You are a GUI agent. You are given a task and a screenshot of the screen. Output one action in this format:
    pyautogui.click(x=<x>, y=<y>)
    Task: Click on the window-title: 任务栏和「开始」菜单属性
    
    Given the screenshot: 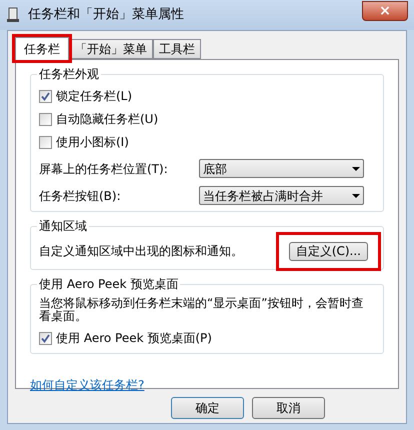 What is the action you would take?
    pyautogui.click(x=106, y=15)
    